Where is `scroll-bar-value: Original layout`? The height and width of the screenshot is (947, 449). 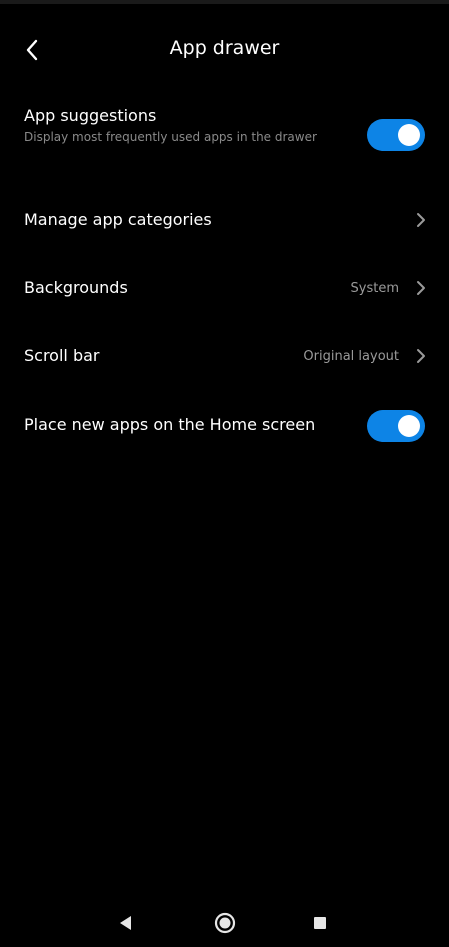 scroll-bar-value: Original layout is located at coordinates (351, 356).